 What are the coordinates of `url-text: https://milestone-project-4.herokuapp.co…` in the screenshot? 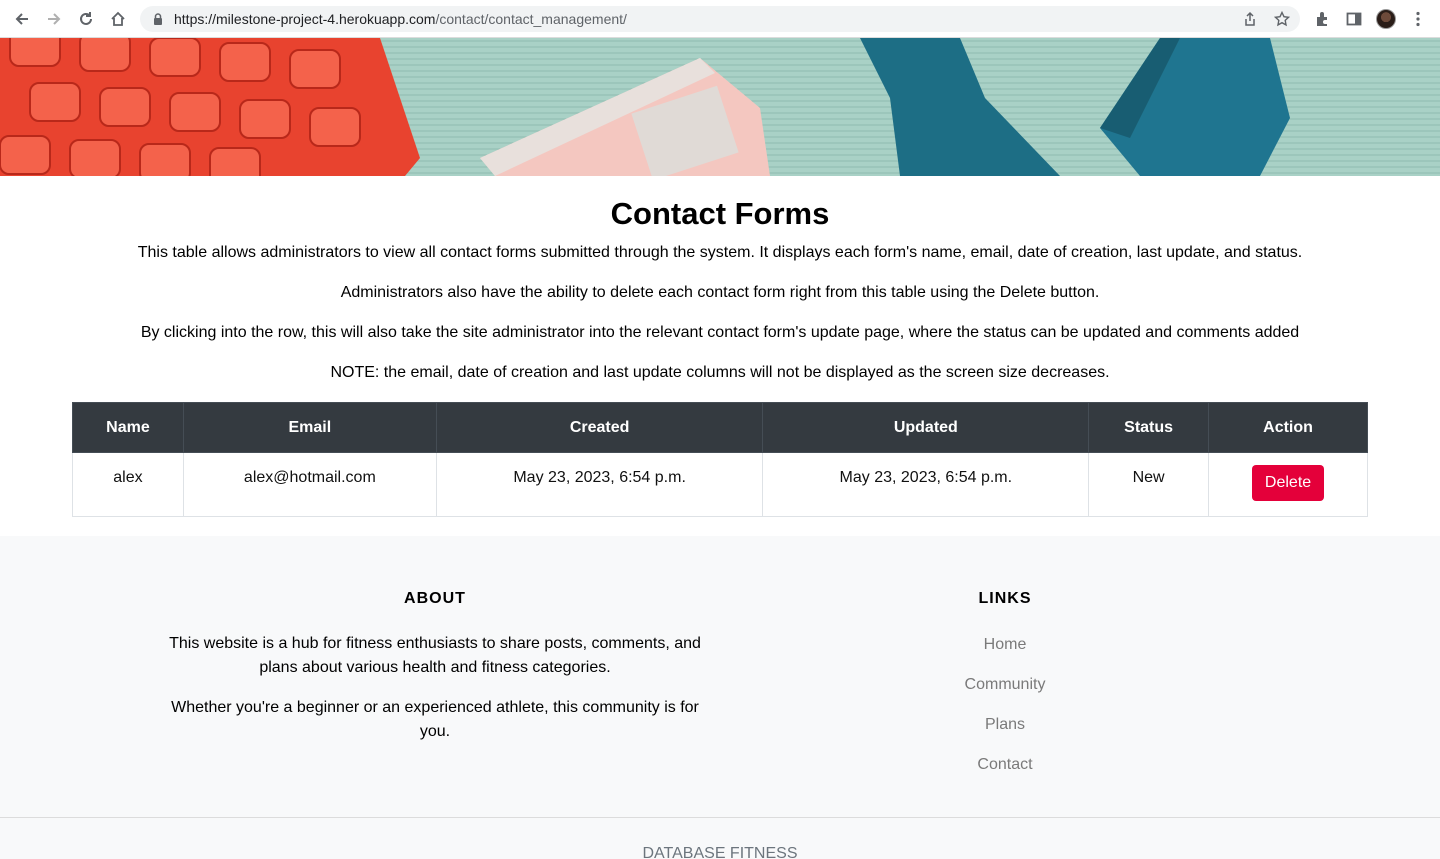 It's located at (400, 19).